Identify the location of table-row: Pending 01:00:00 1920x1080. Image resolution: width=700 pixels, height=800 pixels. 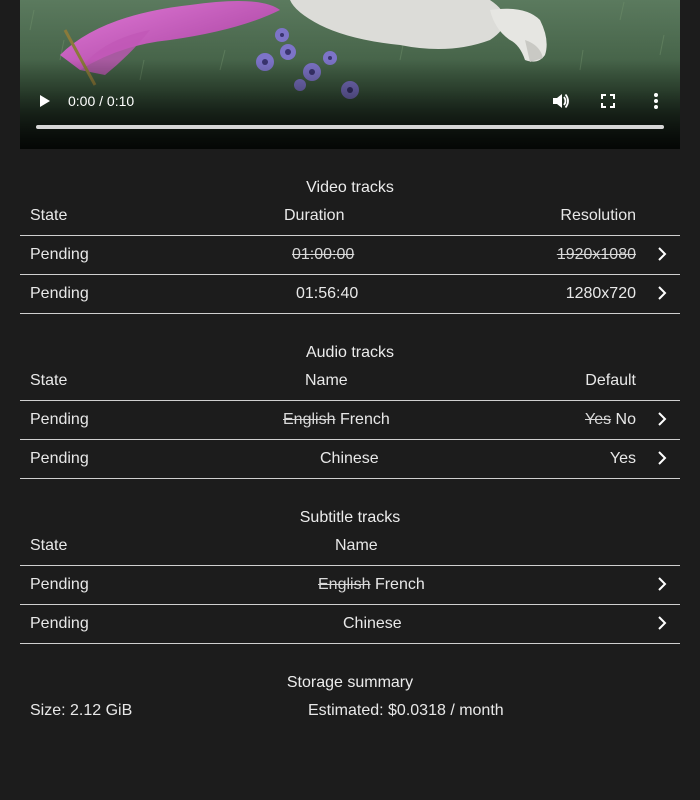
(350, 255).